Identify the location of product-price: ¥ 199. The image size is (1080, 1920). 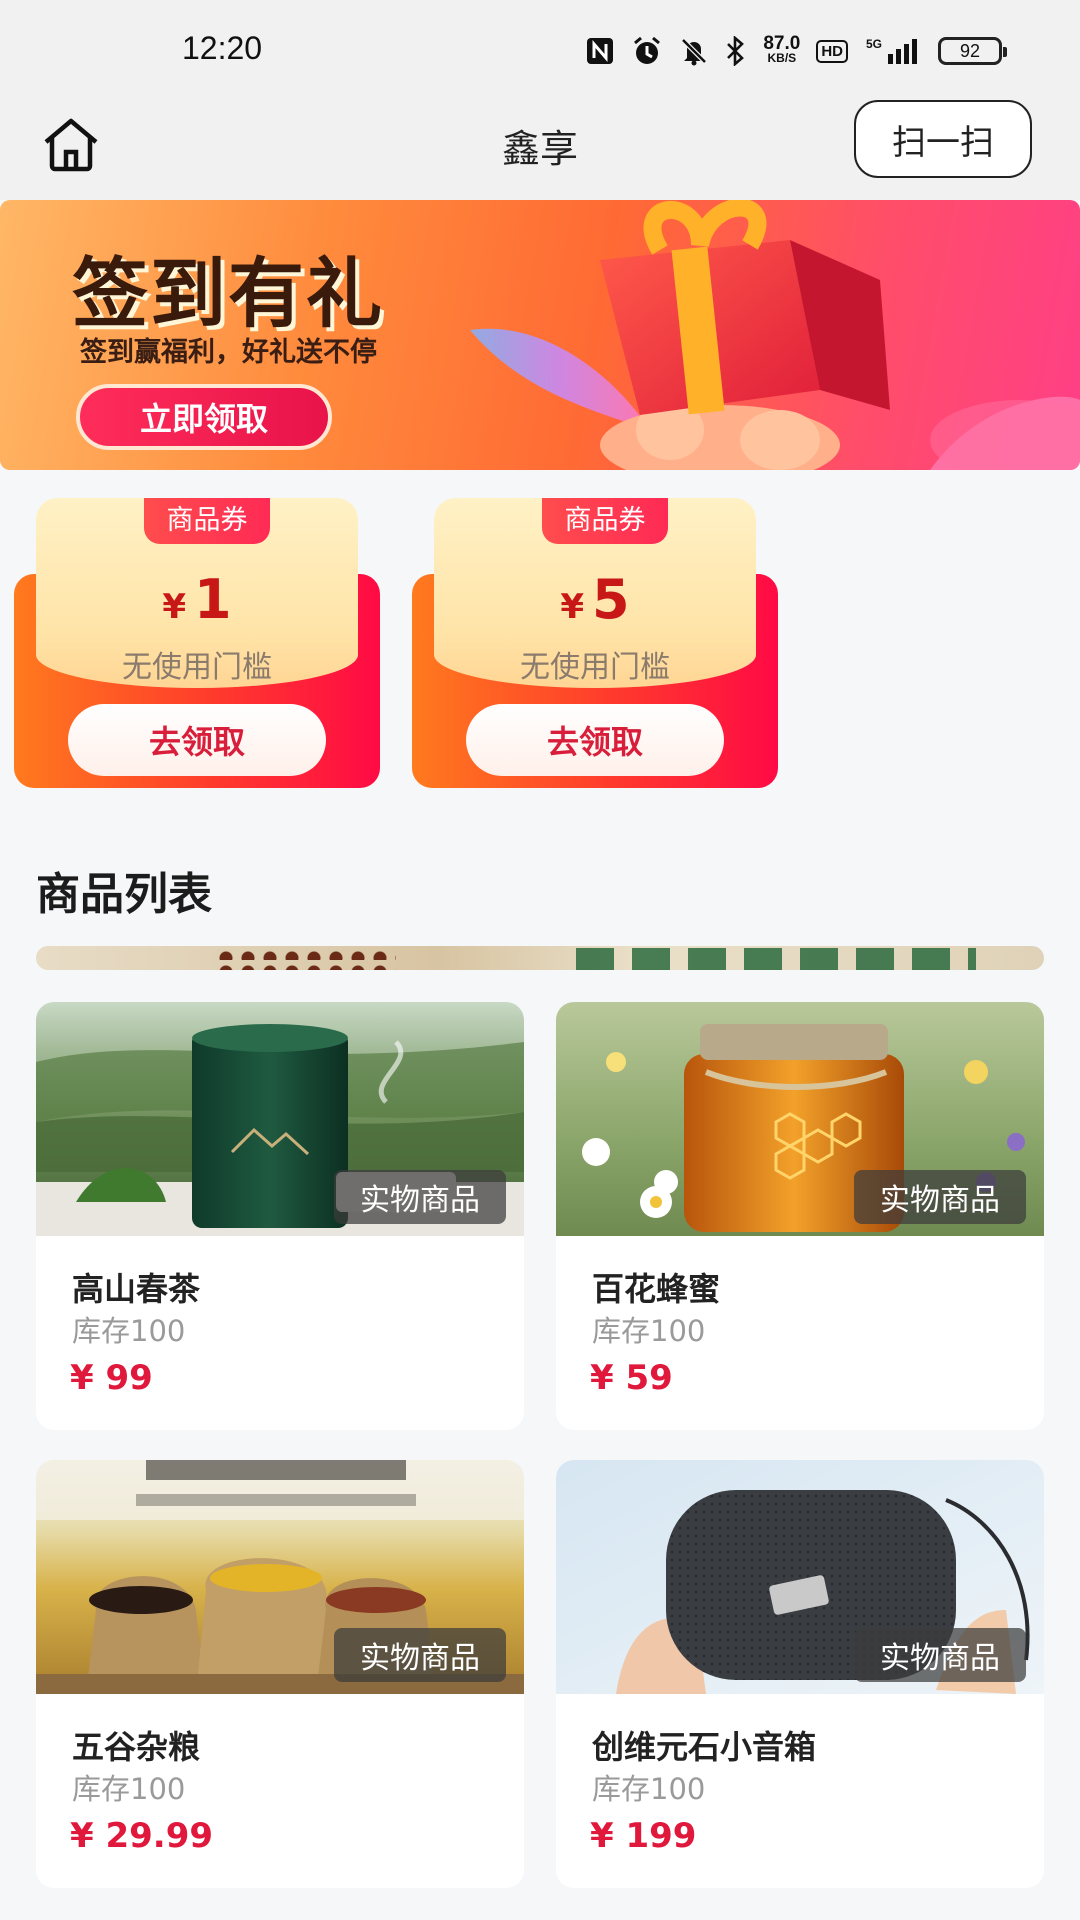
(643, 1836).